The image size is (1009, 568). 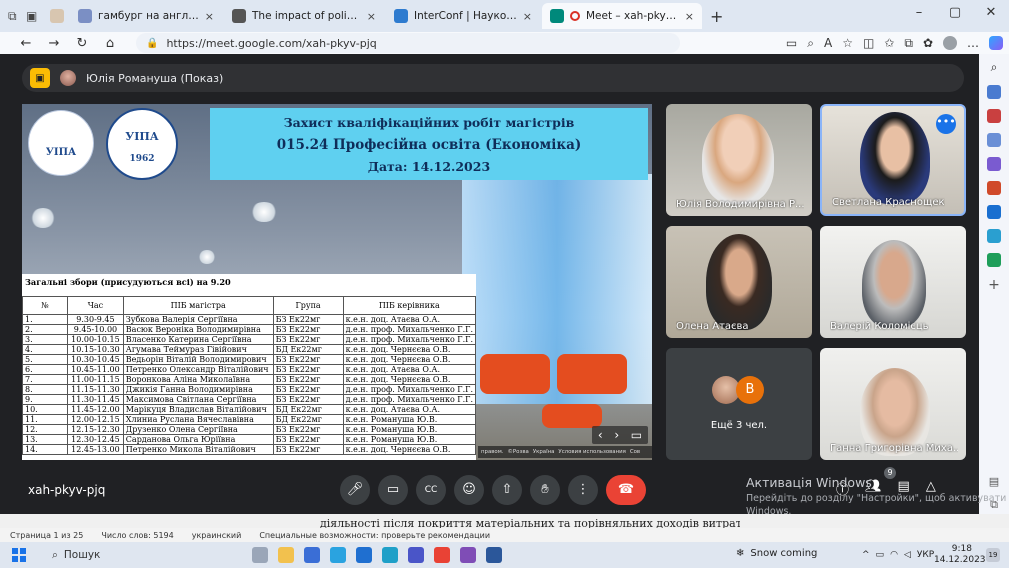 I want to click on table-cell: 1., so click(x=45, y=319).